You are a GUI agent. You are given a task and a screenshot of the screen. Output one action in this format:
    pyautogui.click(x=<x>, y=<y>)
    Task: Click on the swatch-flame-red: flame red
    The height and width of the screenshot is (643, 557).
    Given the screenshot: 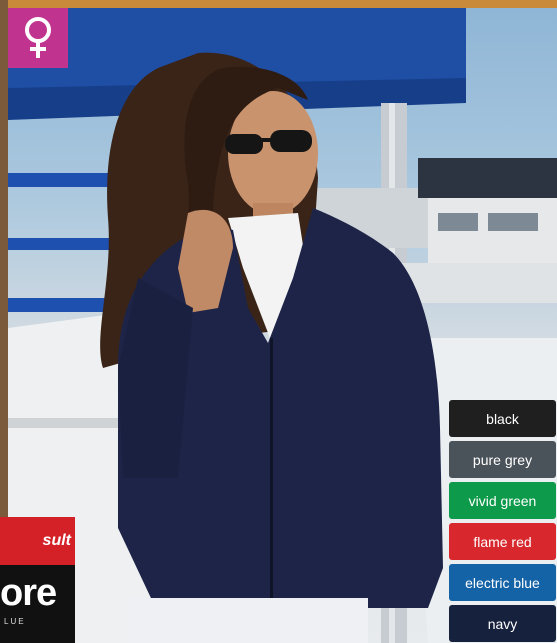 What is the action you would take?
    pyautogui.click(x=502, y=541)
    